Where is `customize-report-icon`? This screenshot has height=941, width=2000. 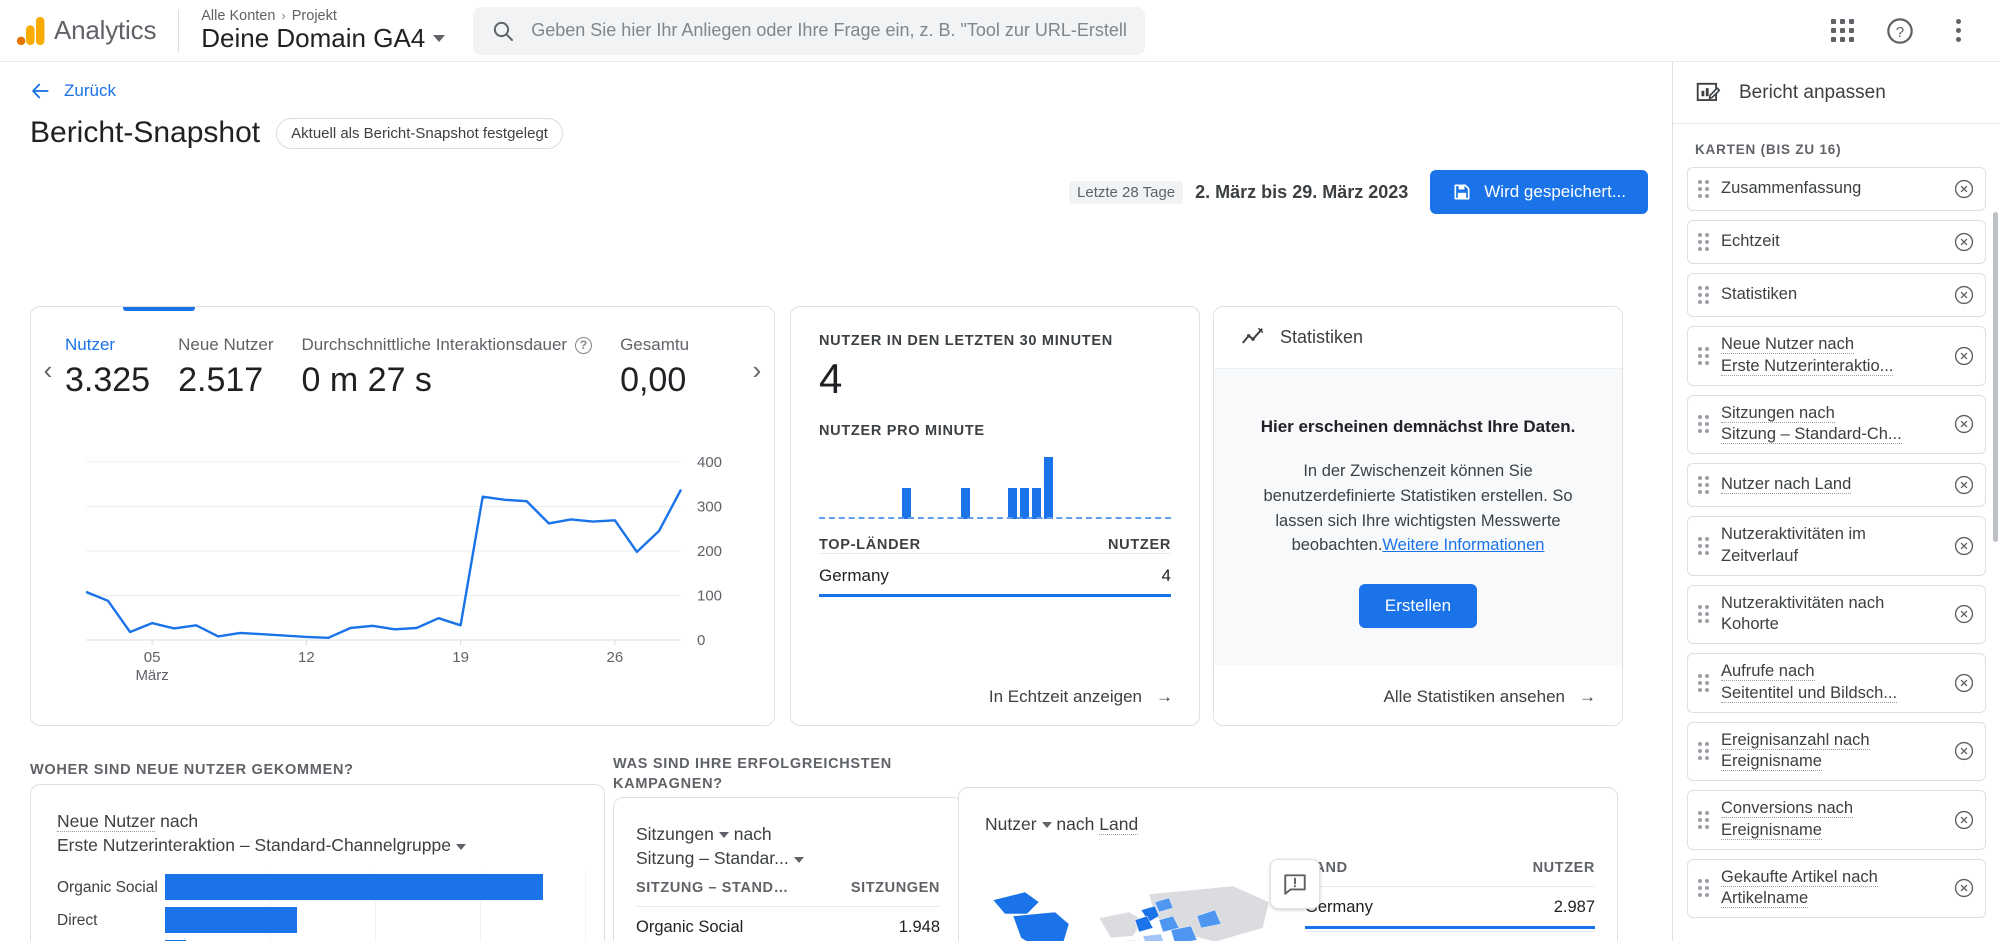 customize-report-icon is located at coordinates (1708, 91).